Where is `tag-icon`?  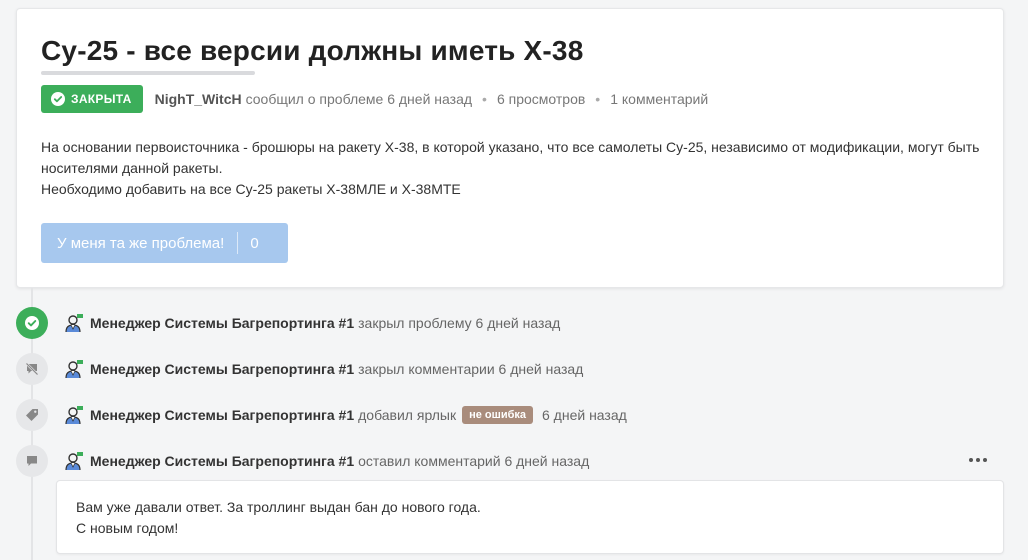 tag-icon is located at coordinates (32, 415).